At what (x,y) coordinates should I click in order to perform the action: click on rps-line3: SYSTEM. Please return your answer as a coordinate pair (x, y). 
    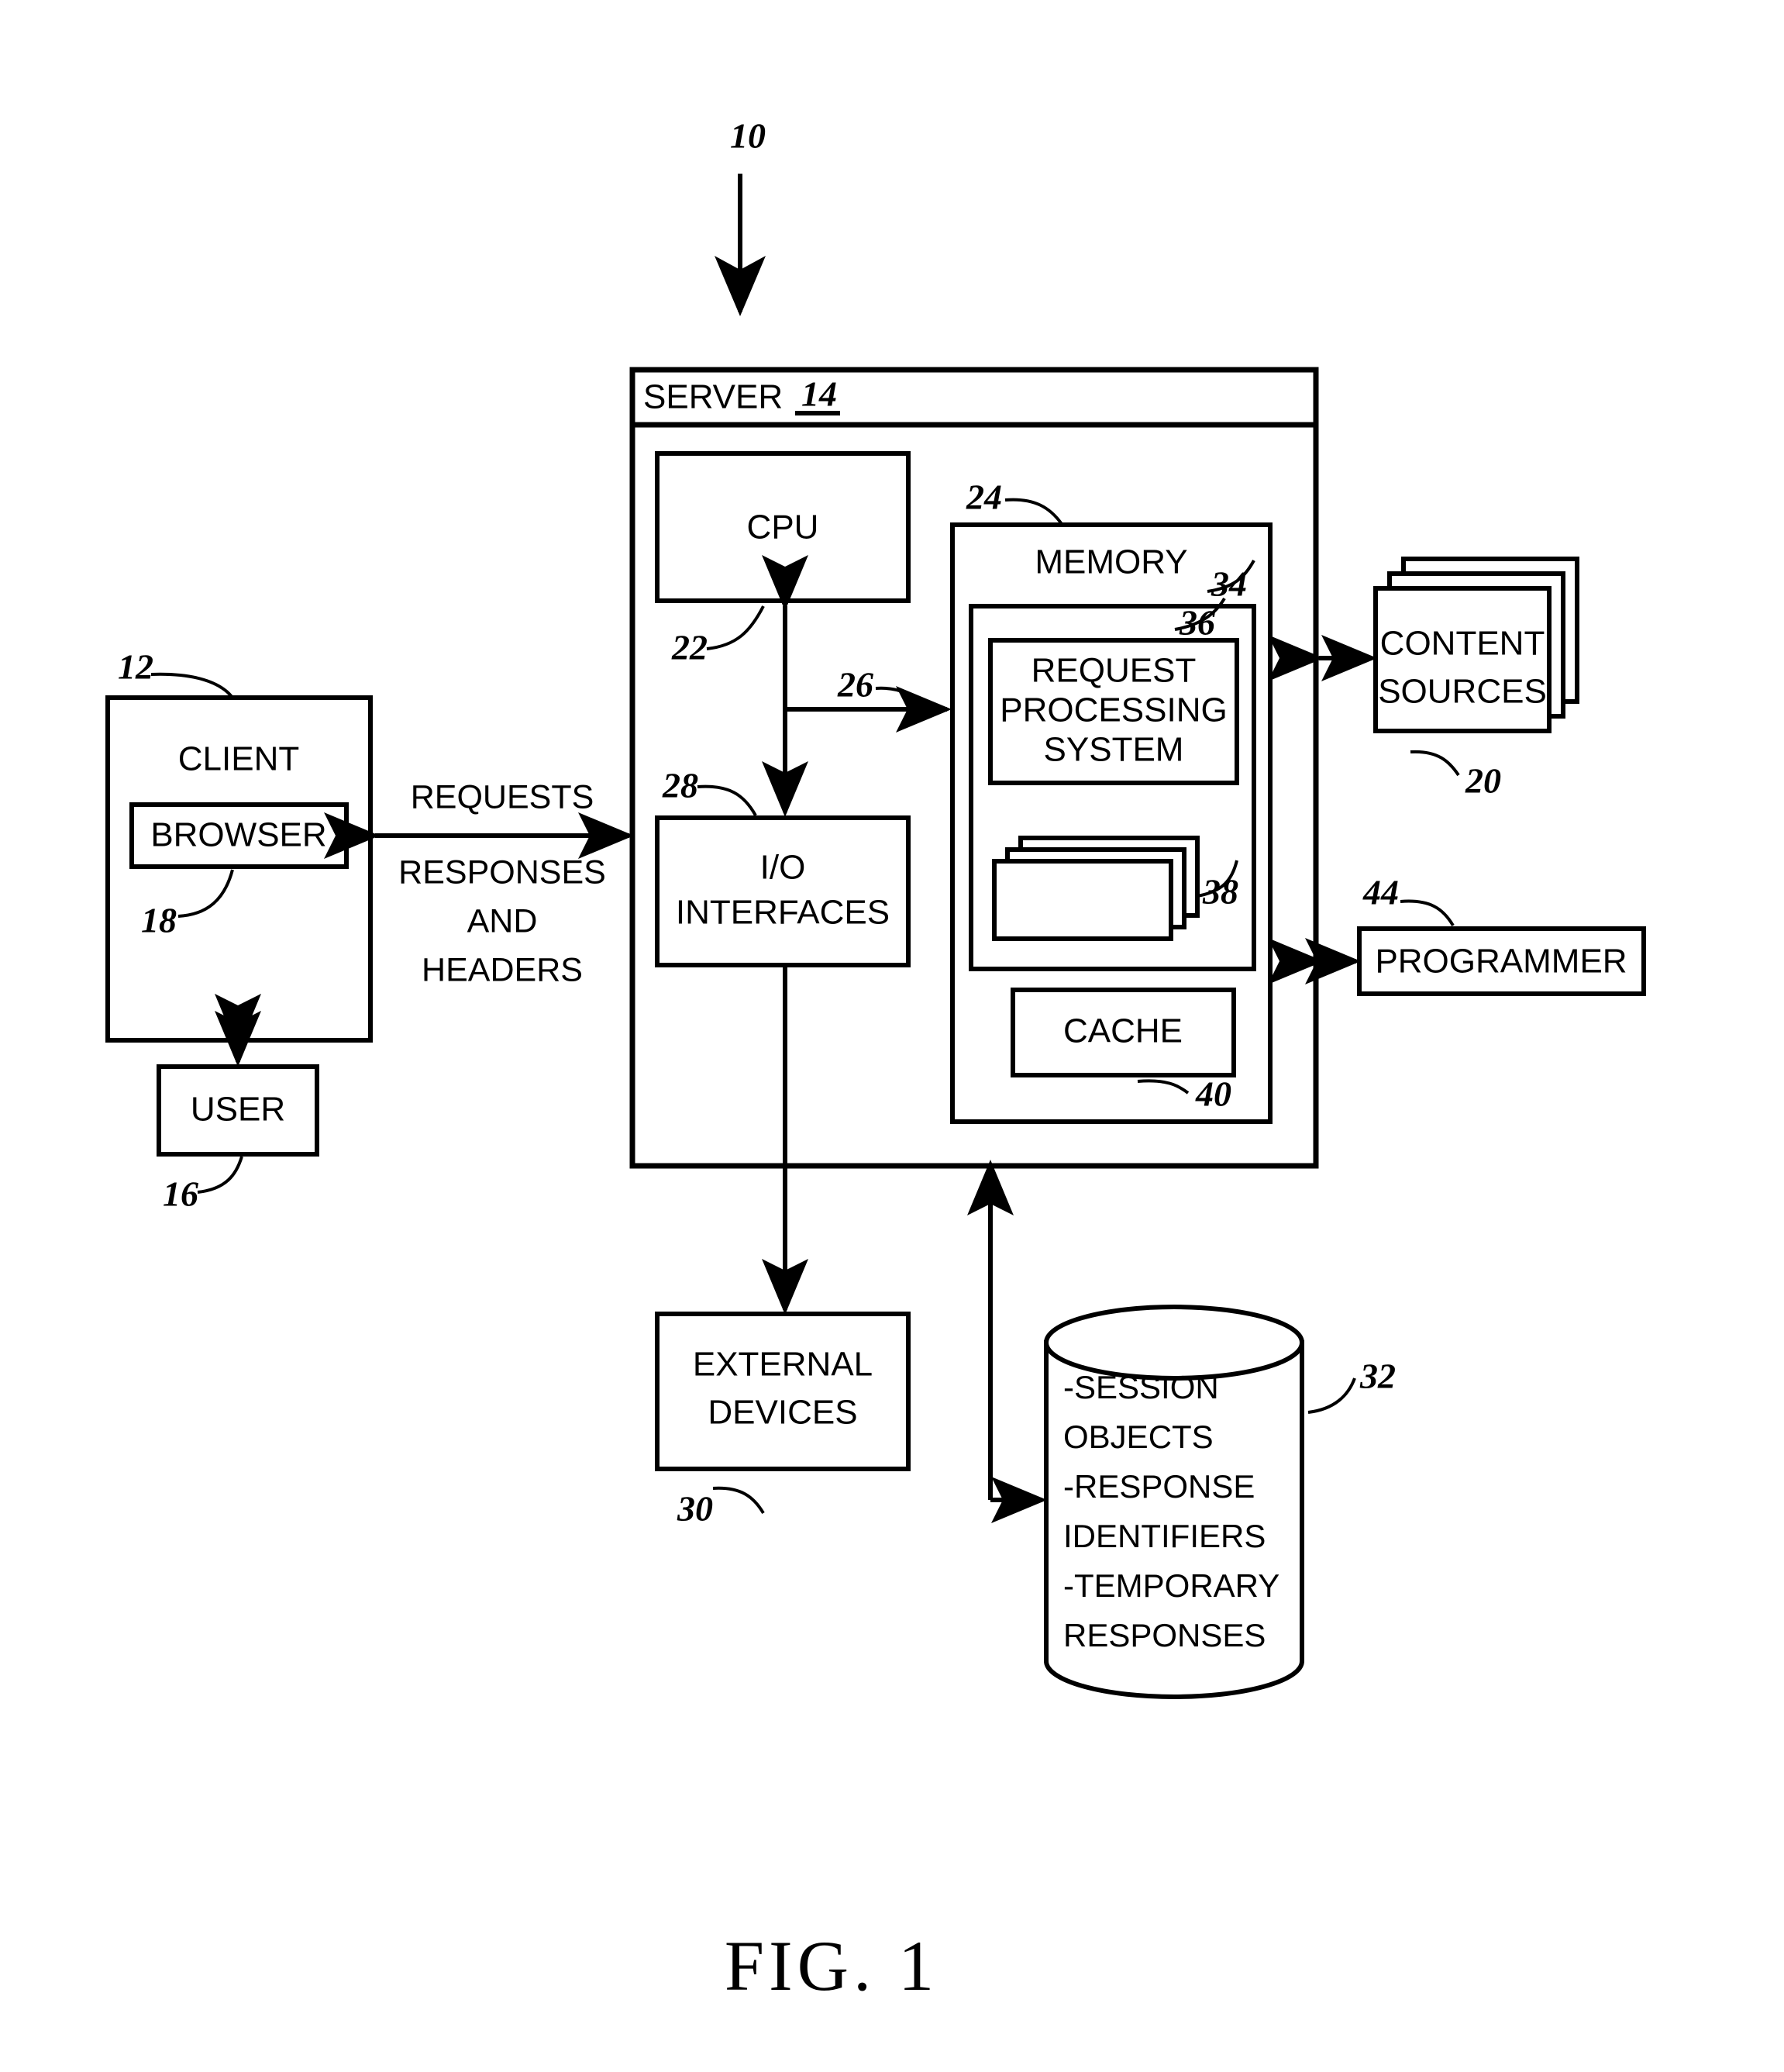
    Looking at the image, I should click on (1114, 750).